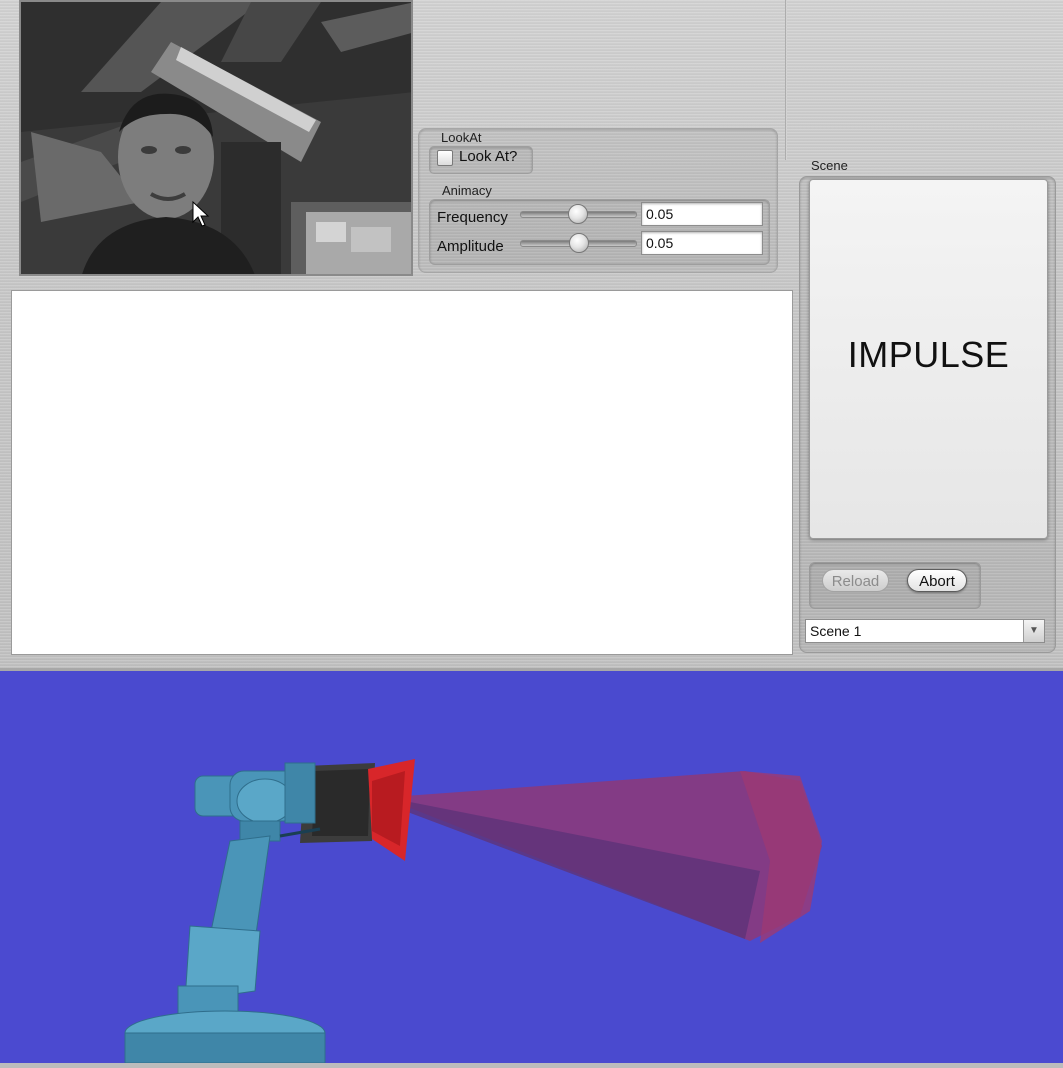 The image size is (1063, 1068). Describe the element at coordinates (578, 214) in the screenshot. I see `frequency-slider-knob` at that location.